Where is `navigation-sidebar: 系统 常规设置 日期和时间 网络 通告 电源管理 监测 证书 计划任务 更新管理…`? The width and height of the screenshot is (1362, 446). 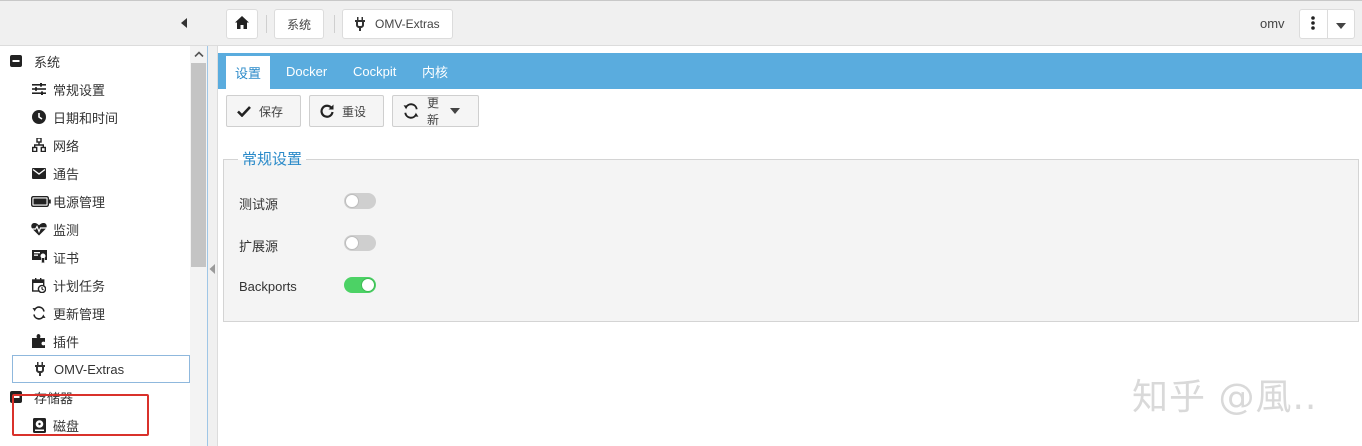
navigation-sidebar: 系统 常规设置 日期和时间 网络 通告 电源管理 监测 证书 计划任务 更新管理… is located at coordinates (104, 246).